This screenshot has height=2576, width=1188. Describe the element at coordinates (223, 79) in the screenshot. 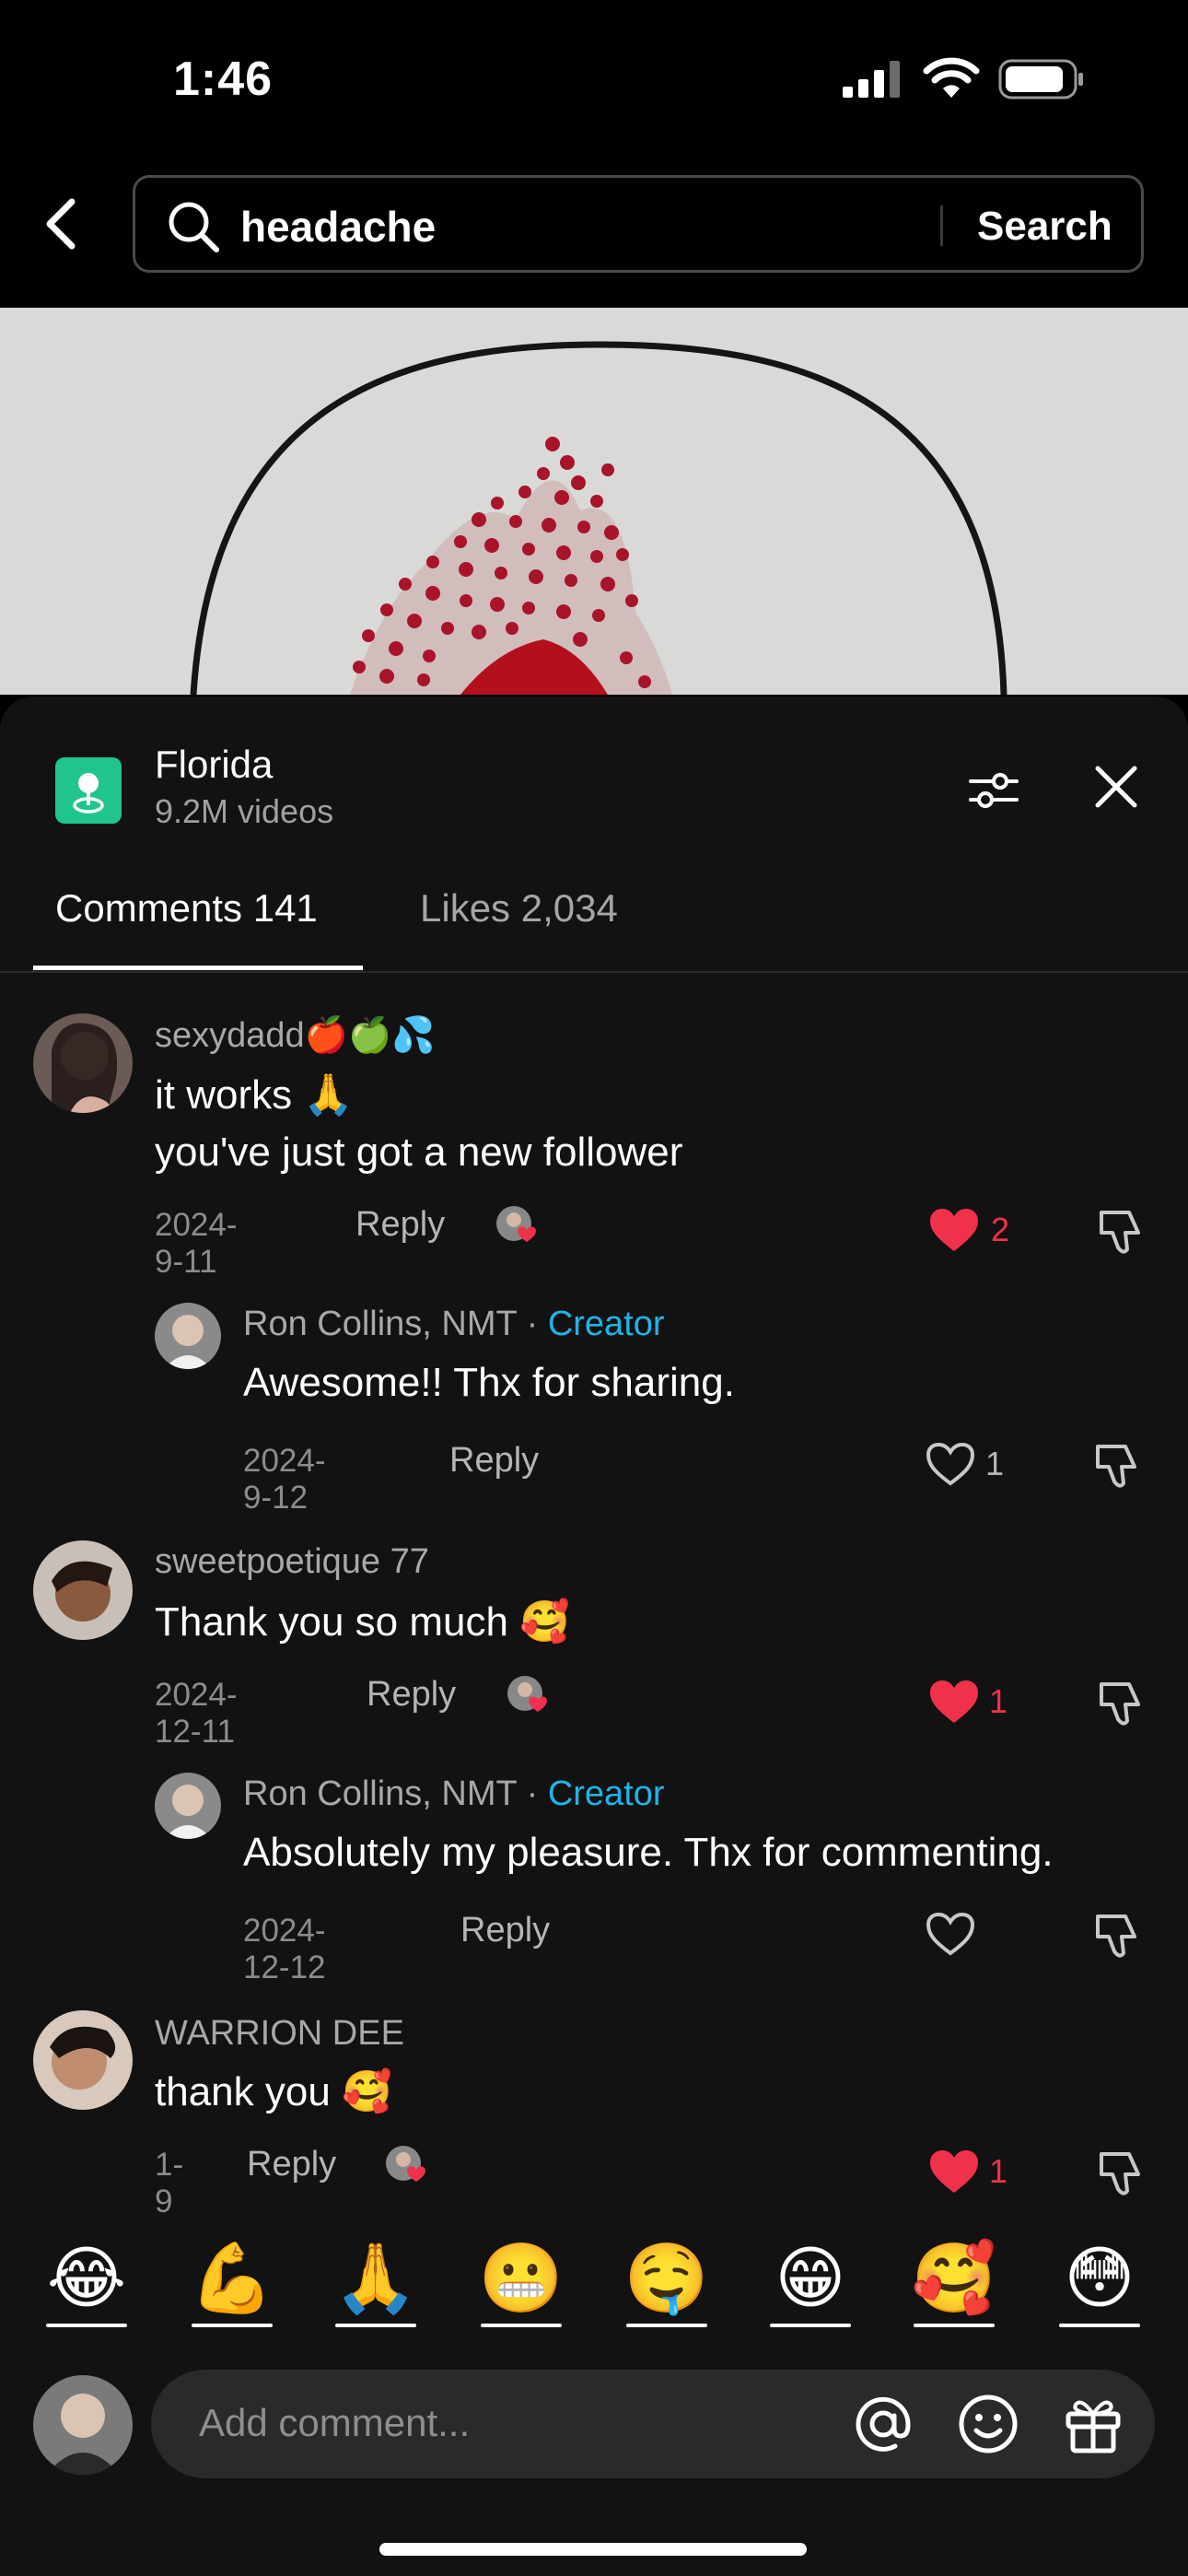

I see `status-time: 1:46` at that location.